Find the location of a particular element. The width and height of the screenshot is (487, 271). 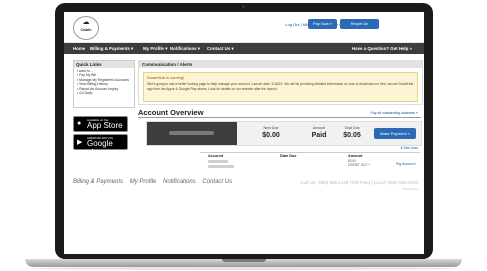

column-header: Account is located at coordinates (216, 156).